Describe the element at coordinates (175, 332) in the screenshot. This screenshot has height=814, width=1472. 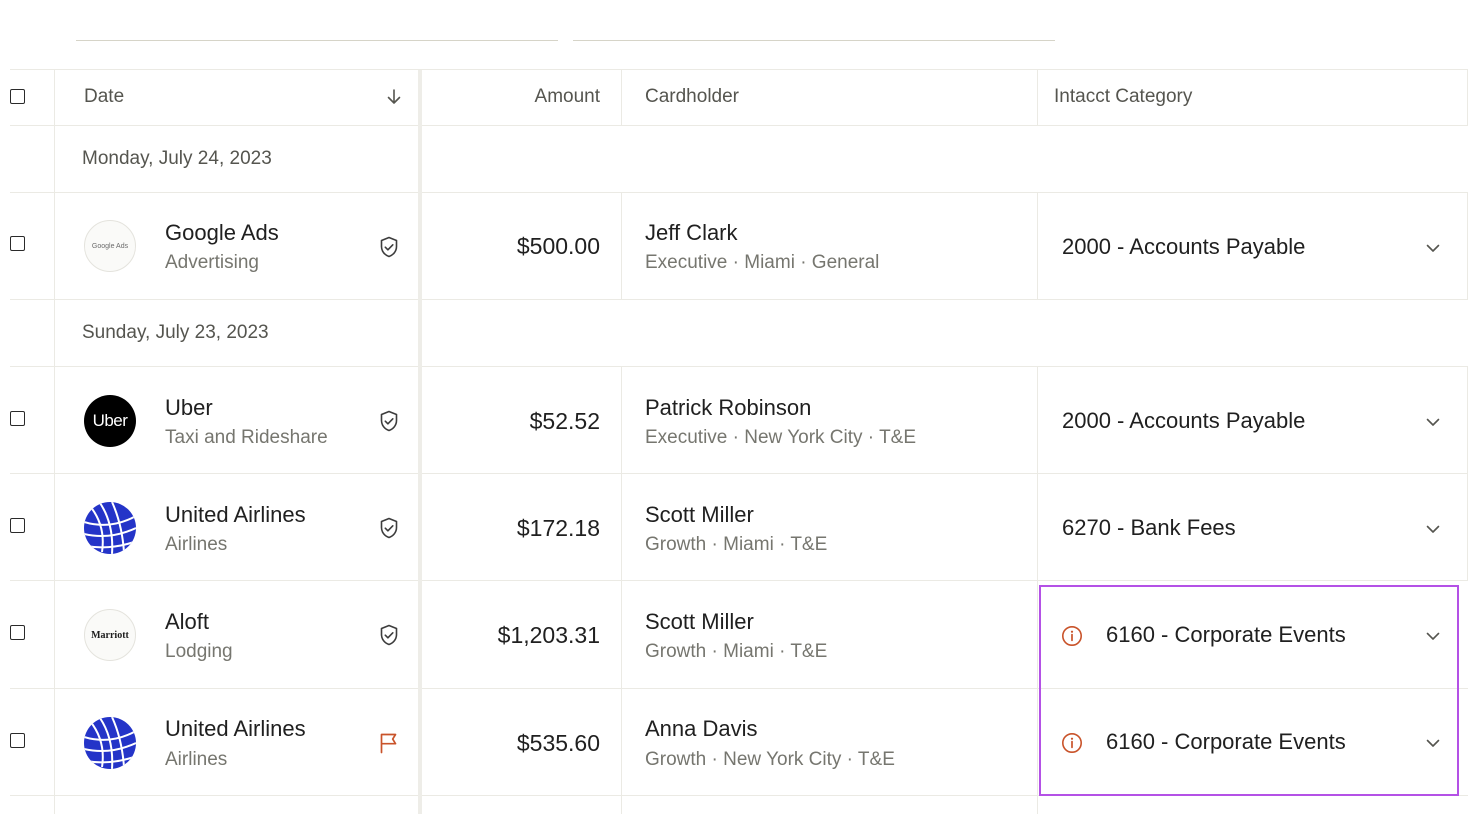
I see `date-group-label: Sunday, July 23, 2023` at that location.